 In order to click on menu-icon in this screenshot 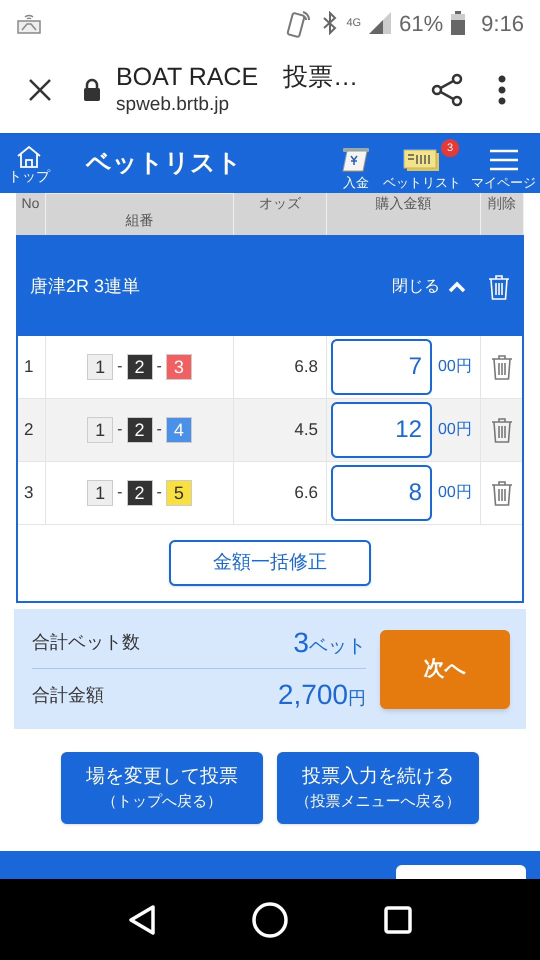, I will do `click(504, 160)`.